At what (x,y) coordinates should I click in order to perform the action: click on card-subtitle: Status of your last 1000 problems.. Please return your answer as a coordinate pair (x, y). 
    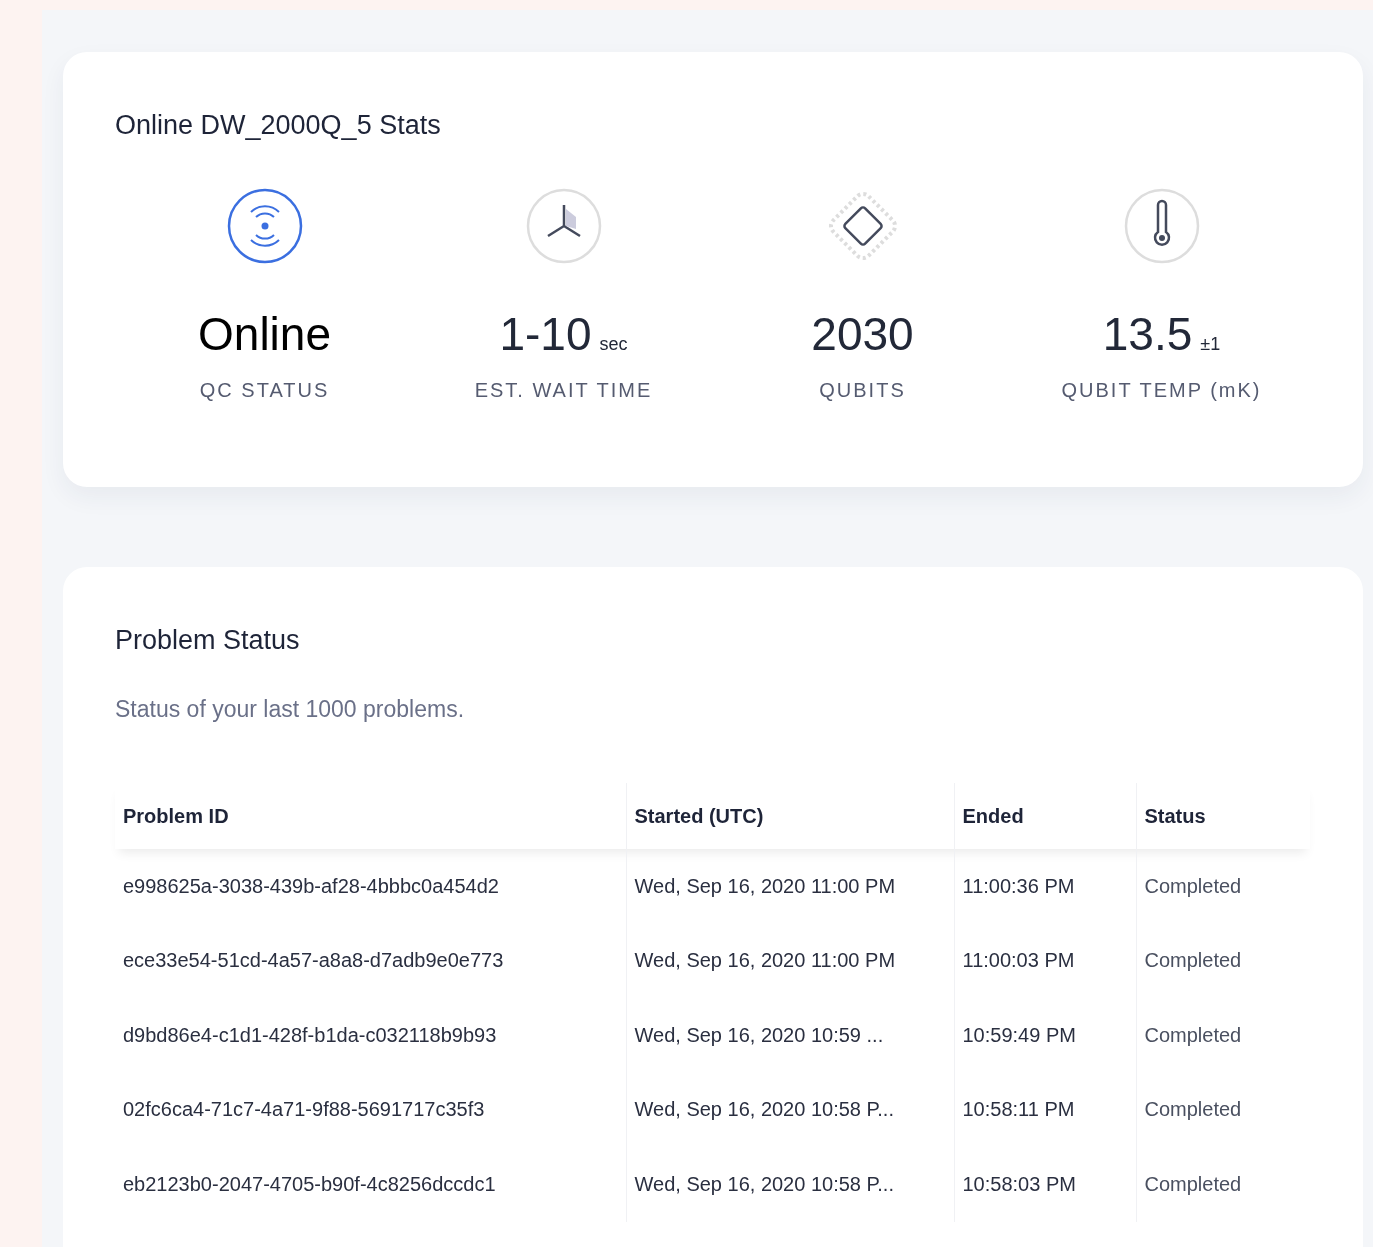
    Looking at the image, I should click on (290, 709).